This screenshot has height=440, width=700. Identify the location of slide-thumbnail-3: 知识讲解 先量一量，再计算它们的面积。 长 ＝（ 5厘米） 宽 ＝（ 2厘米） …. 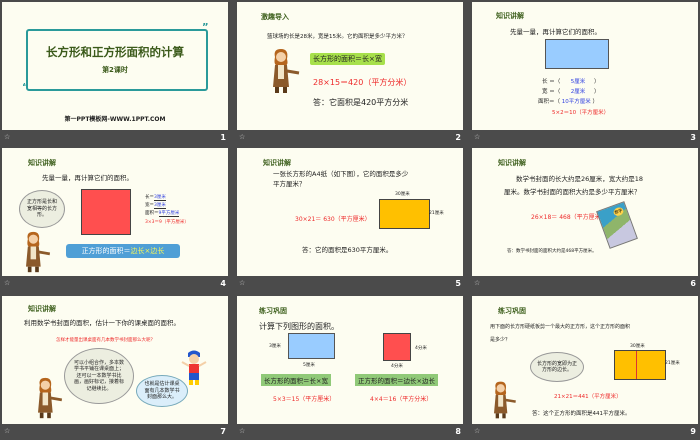
(585, 66).